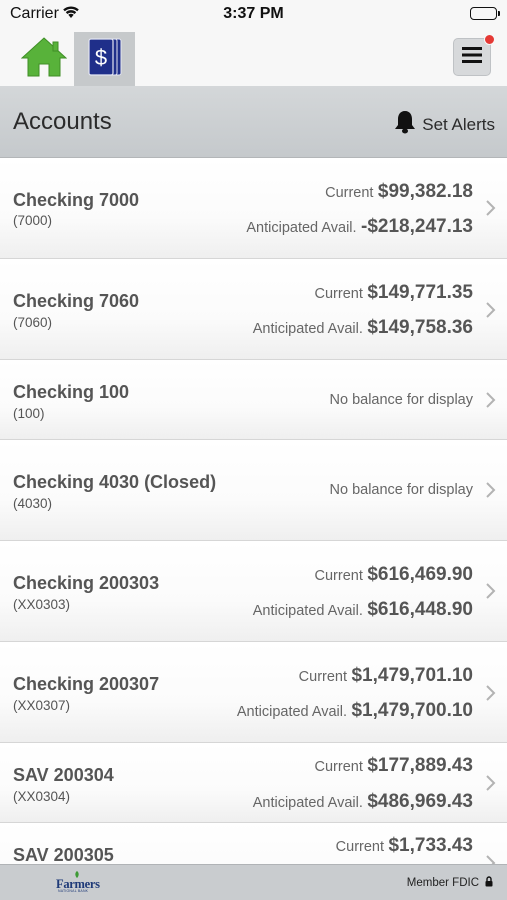  I want to click on current-balance: $177,889.43, so click(420, 765).